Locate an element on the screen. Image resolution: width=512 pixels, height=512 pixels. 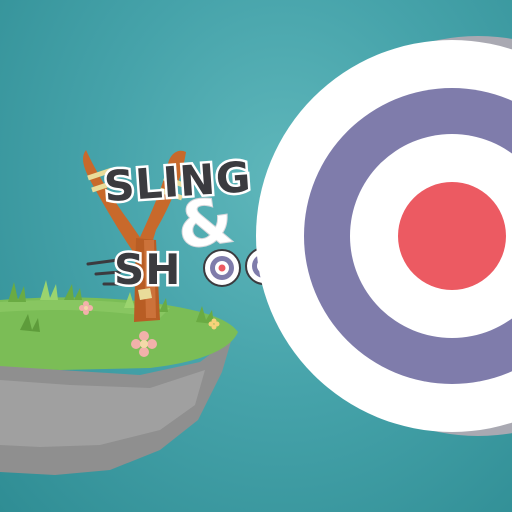
logo-line1: SLING is located at coordinates (178, 181).